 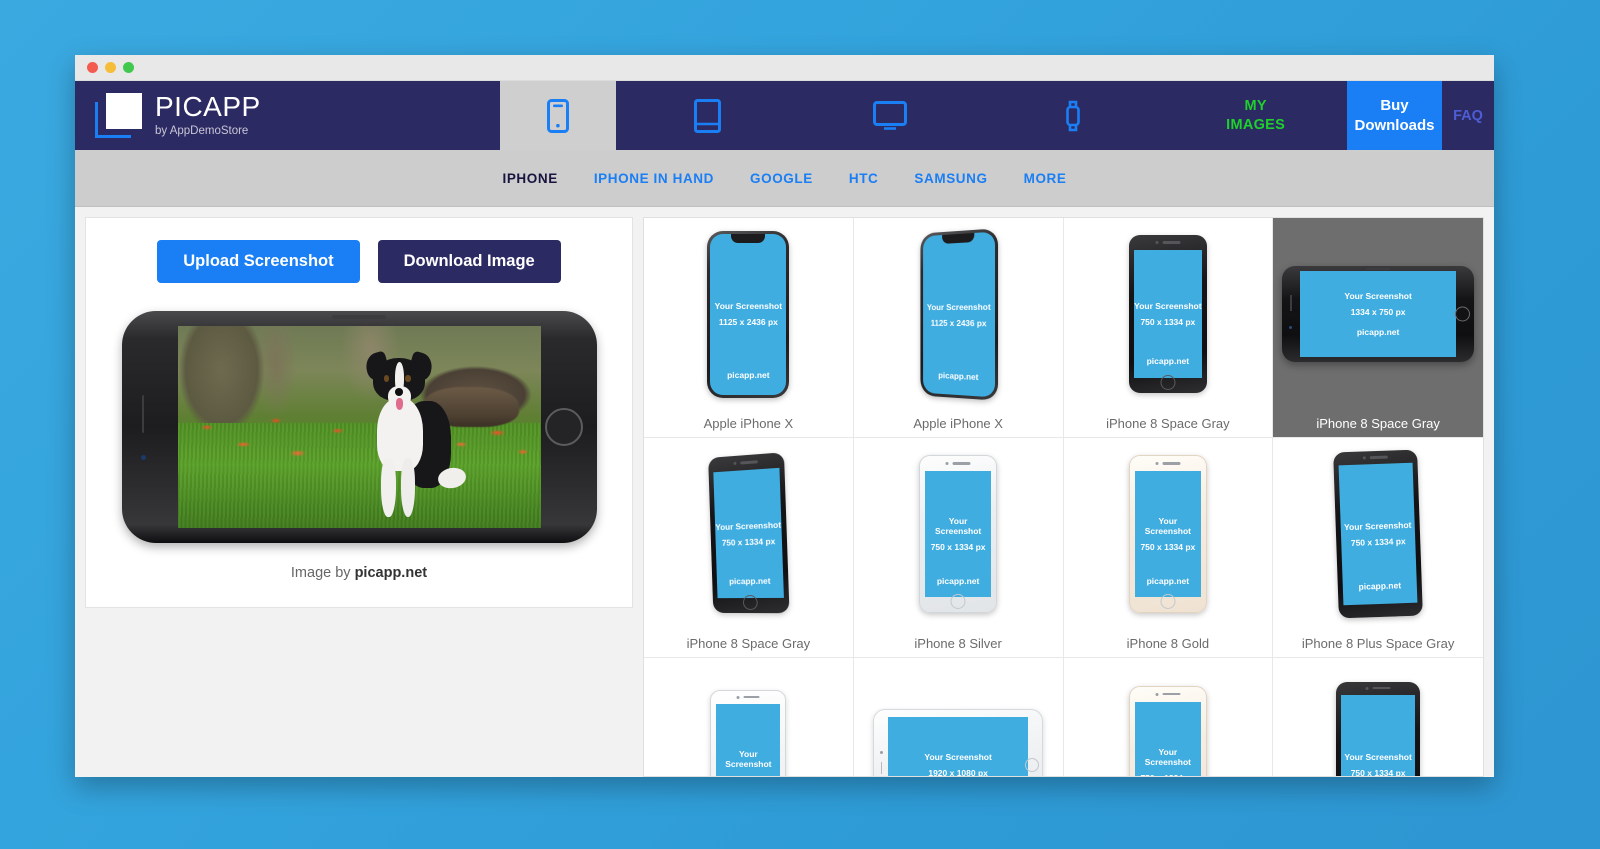 I want to click on device-cell-row3-2: Your Screenshot 1920 x 1080 px, so click(x=958, y=717).